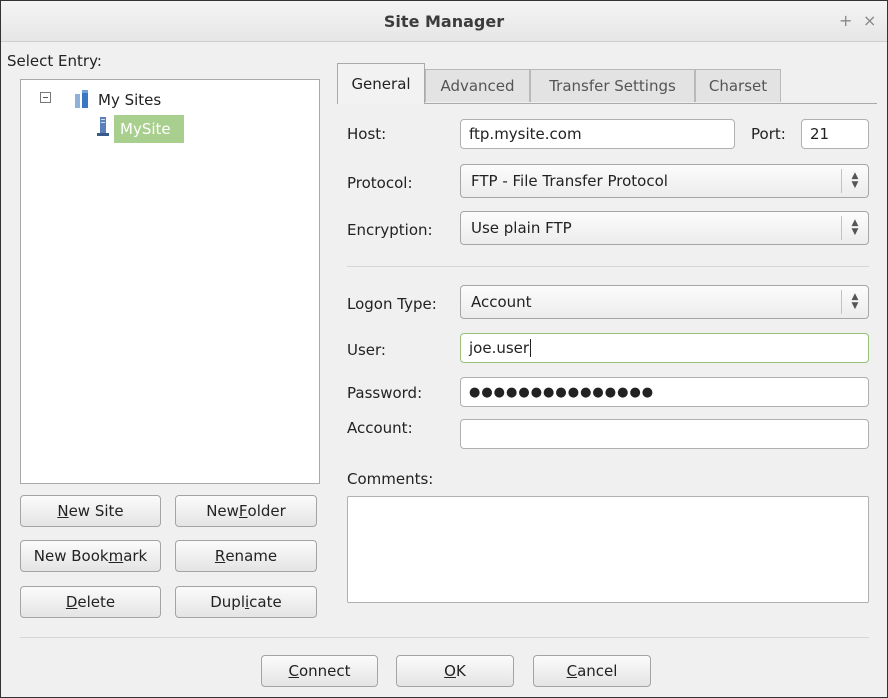  What do you see at coordinates (54, 61) in the screenshot?
I see `select-entry-label: Select Entry:` at bounding box center [54, 61].